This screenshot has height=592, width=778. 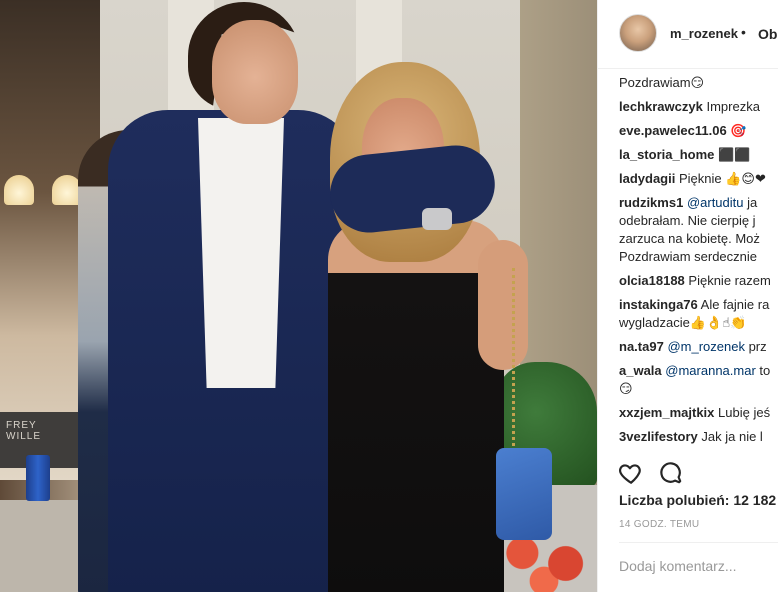 I want to click on wristwatch, so click(x=437, y=219).